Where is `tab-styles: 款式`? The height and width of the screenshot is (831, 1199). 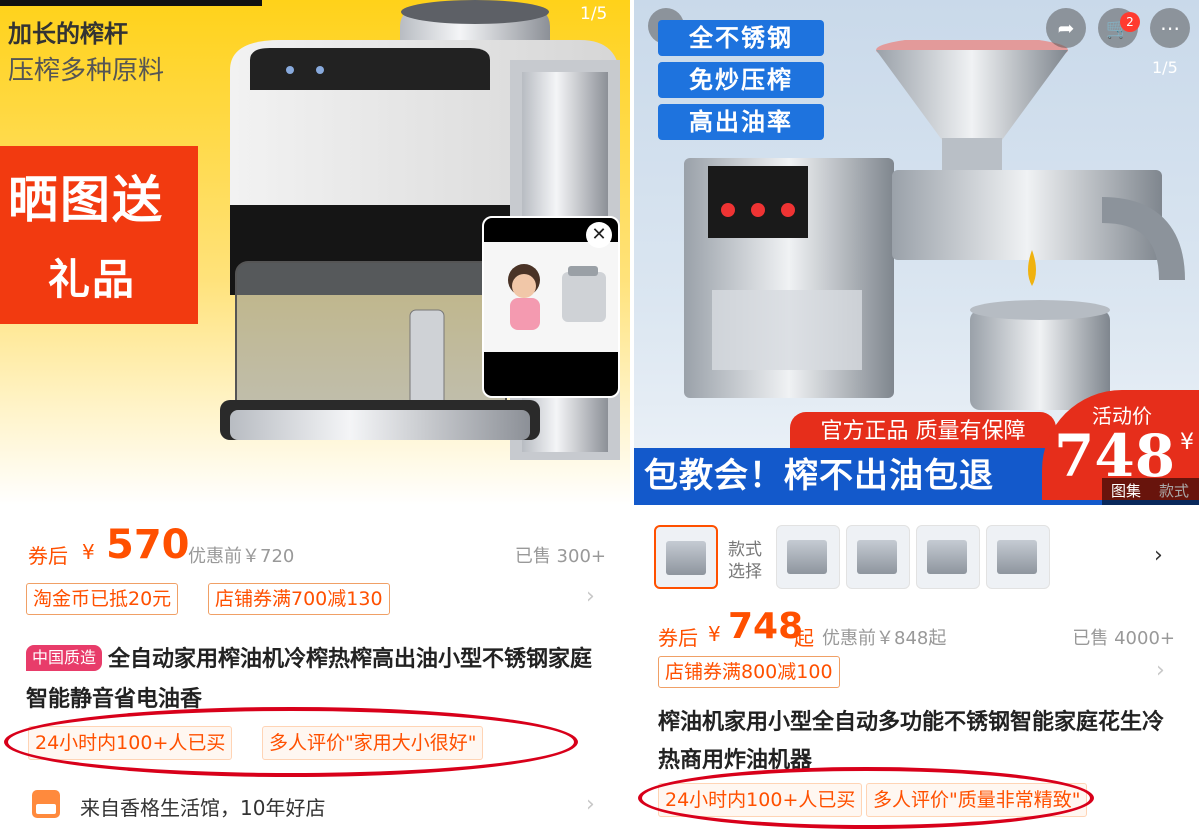 tab-styles: 款式 is located at coordinates (1174, 491).